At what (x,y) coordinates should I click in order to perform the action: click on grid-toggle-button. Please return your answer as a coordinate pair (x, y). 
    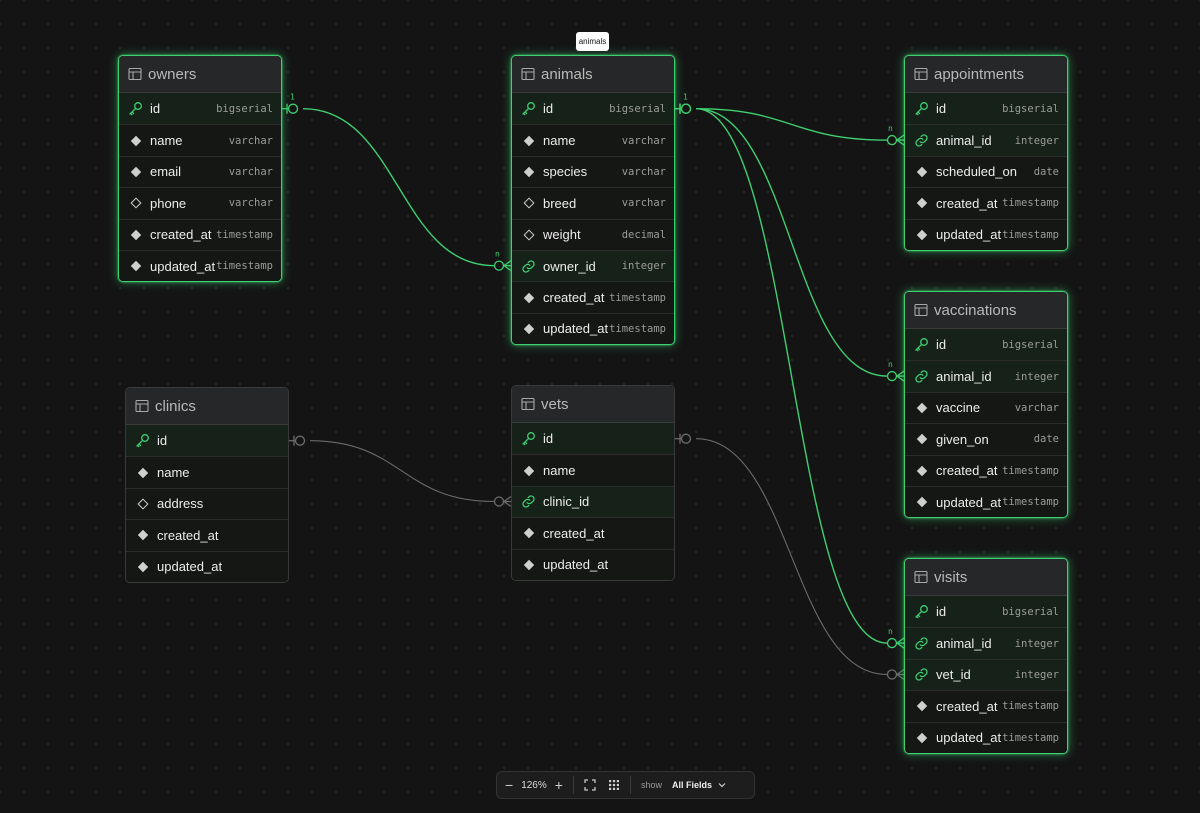
    Looking at the image, I should click on (614, 785).